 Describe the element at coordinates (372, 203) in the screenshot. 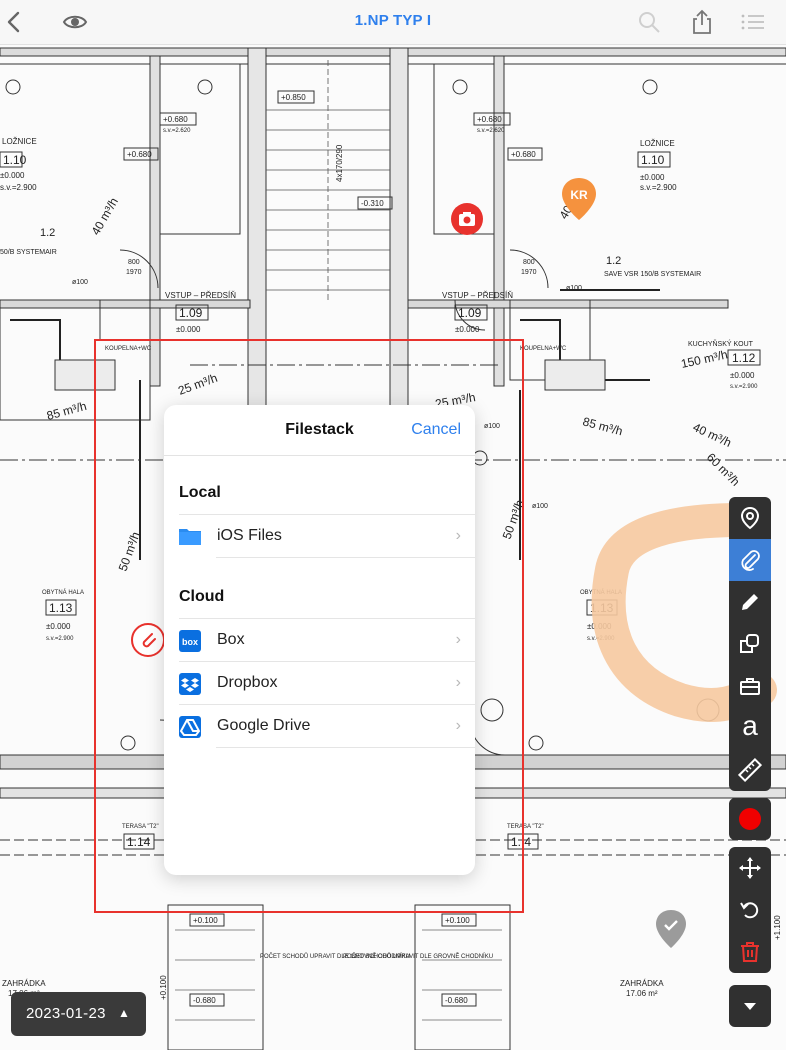

I see `svg-text: -0.310` at that location.